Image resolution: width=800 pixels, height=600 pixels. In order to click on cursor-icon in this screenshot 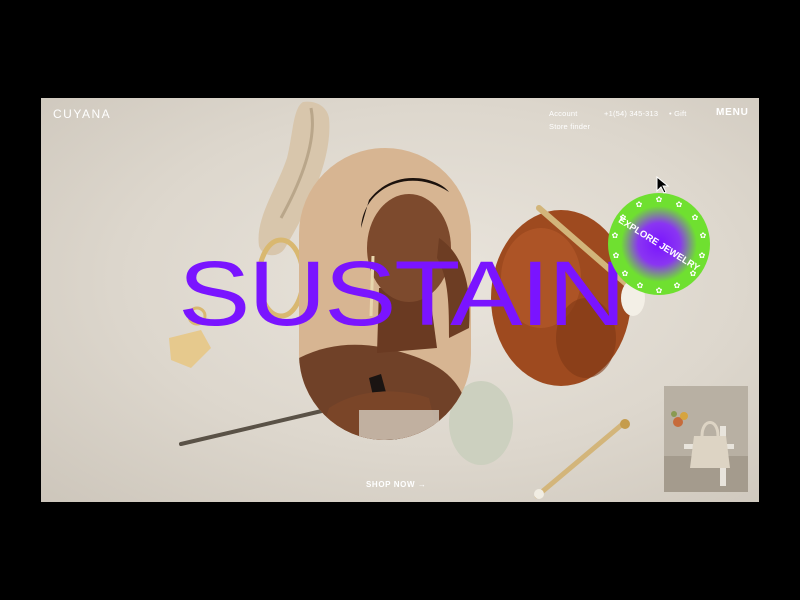, I will do `click(663, 185)`.